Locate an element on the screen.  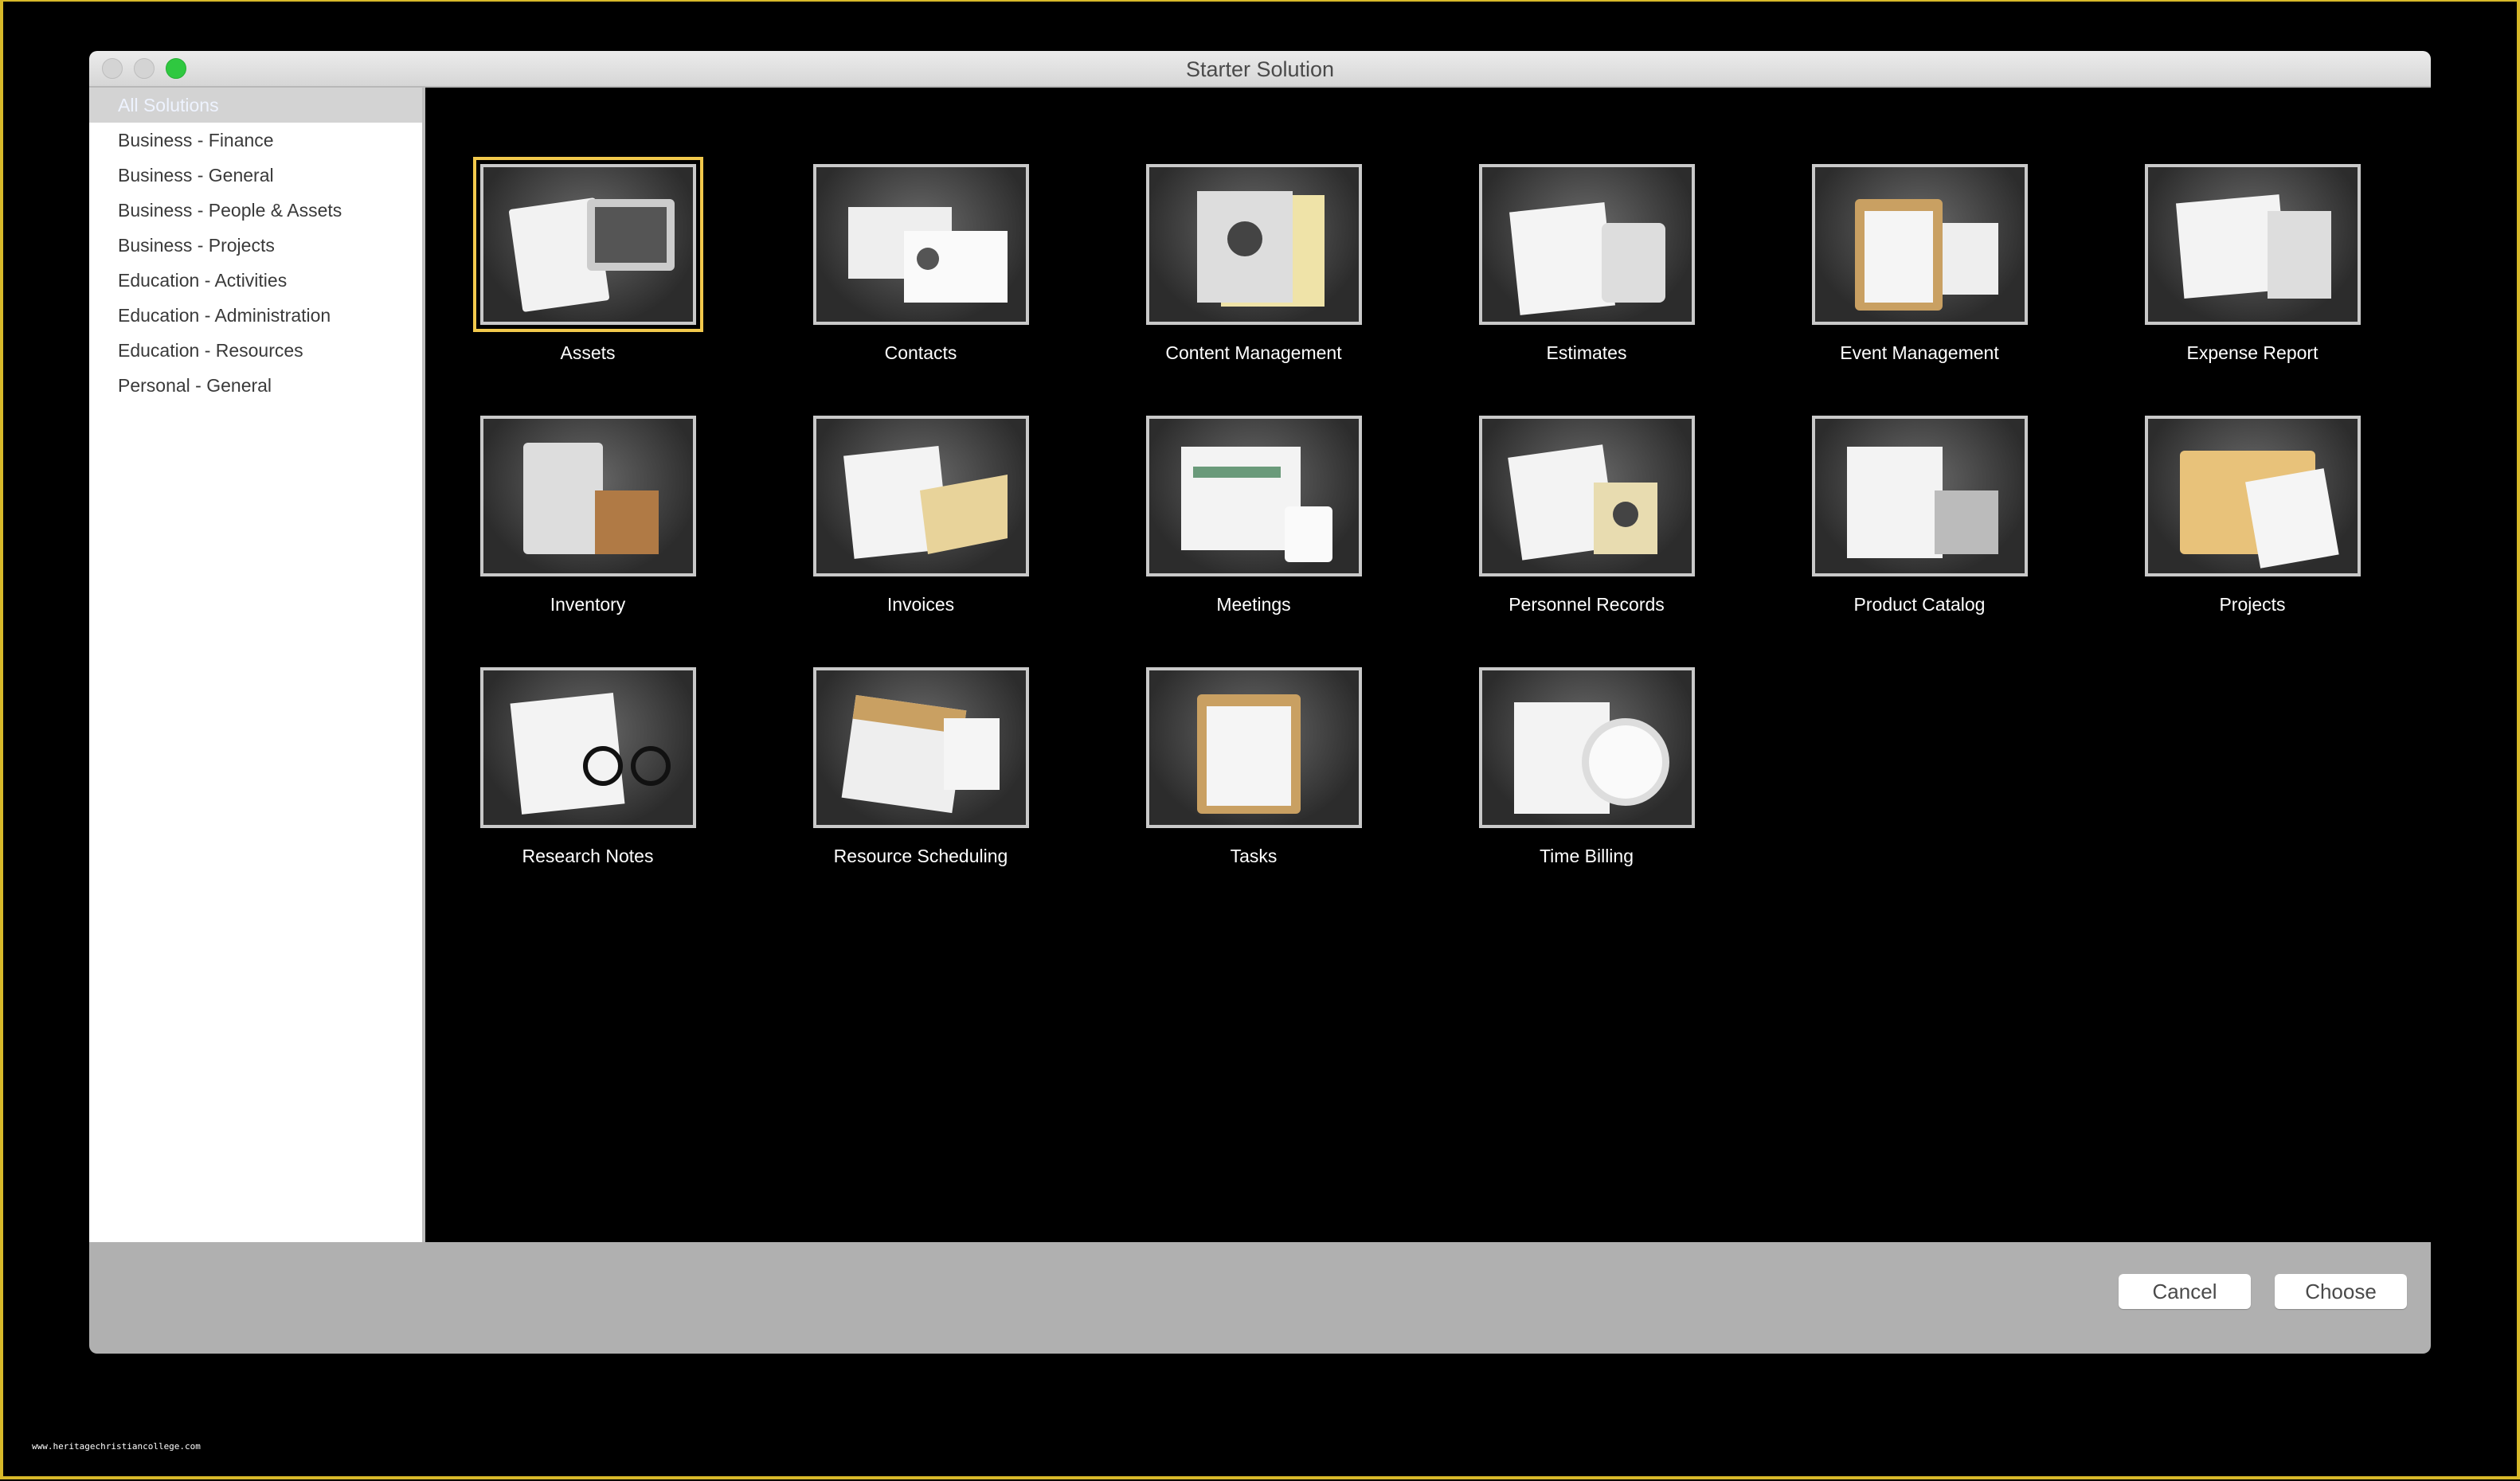
contacts-icon is located at coordinates (920, 245).